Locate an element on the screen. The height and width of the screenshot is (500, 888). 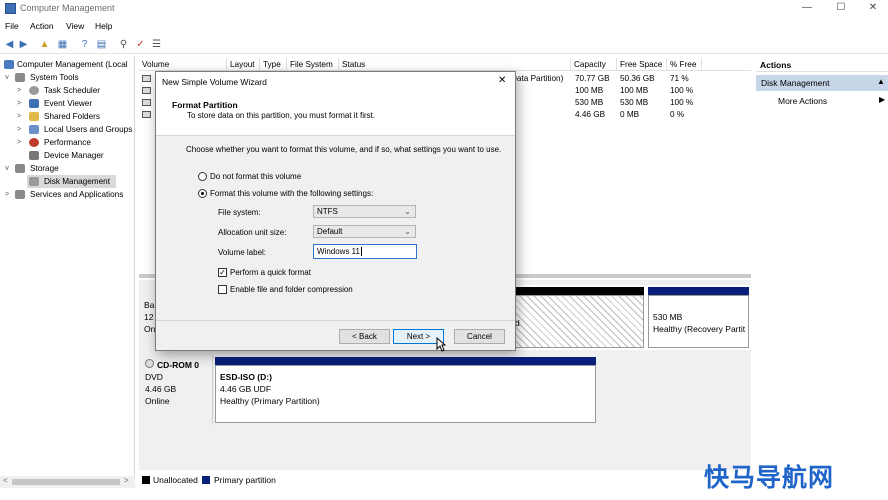
event-viewer-icon is located at coordinates (34, 103).